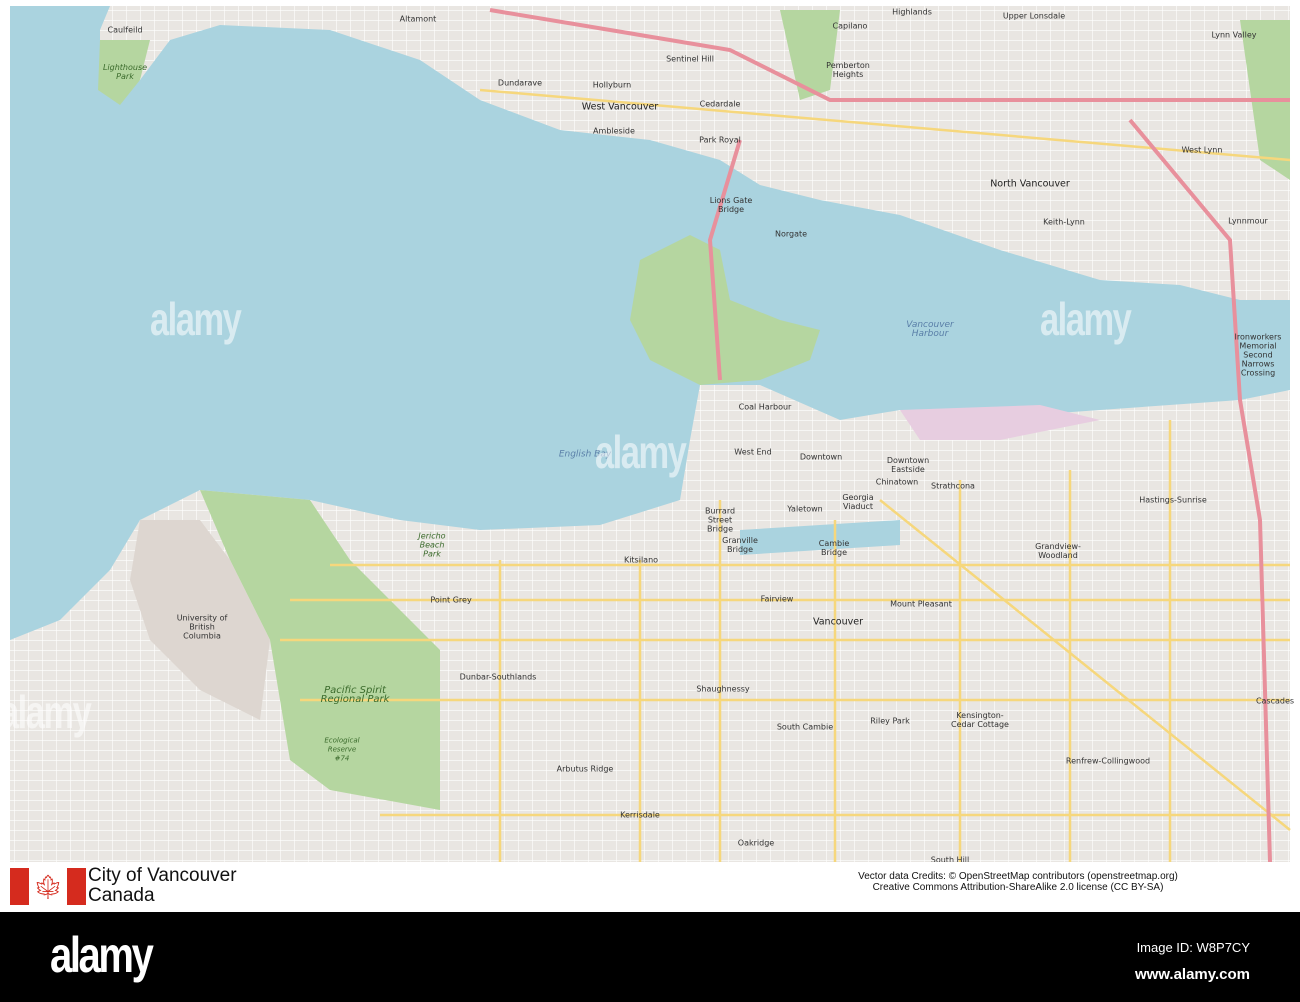 Image resolution: width=1300 pixels, height=1002 pixels. Describe the element at coordinates (1058, 551) in the screenshot. I see `place-label: Grandview-Woodland` at that location.